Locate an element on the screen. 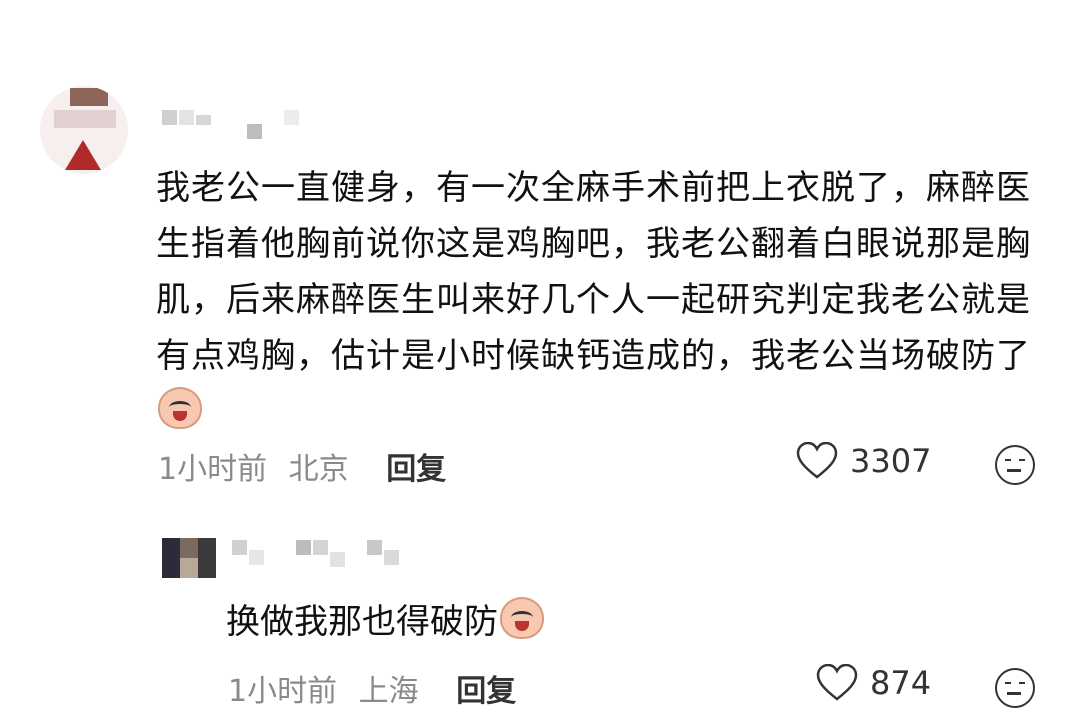 This screenshot has width=1080, height=712. reply-location: 上海 is located at coordinates (388, 691).